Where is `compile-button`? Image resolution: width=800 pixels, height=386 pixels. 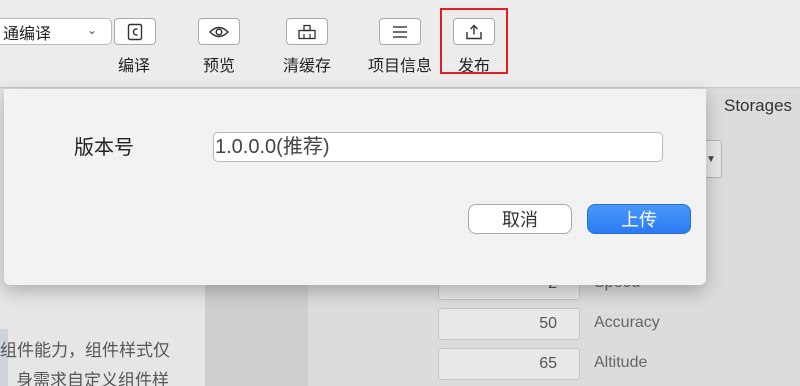 compile-button is located at coordinates (135, 31).